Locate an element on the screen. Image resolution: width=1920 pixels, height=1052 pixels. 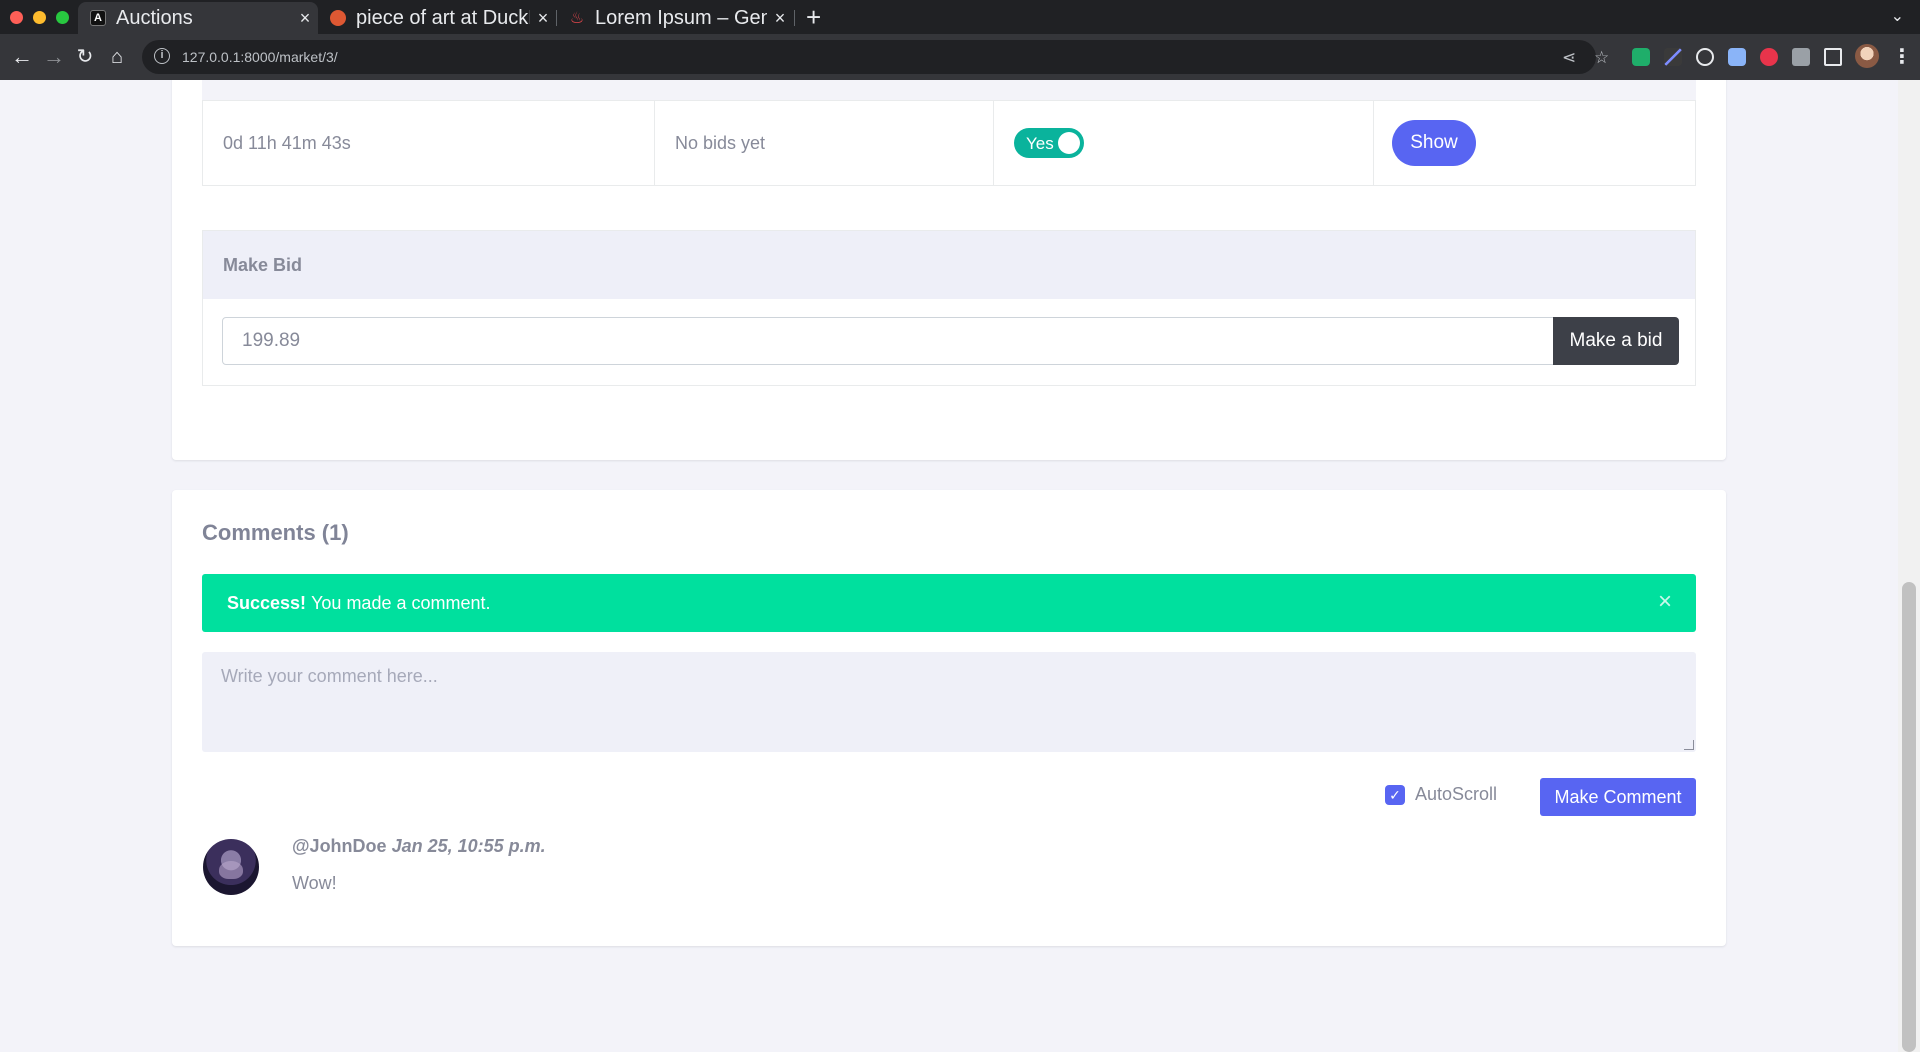
active-cell: Yes is located at coordinates (1184, 143).